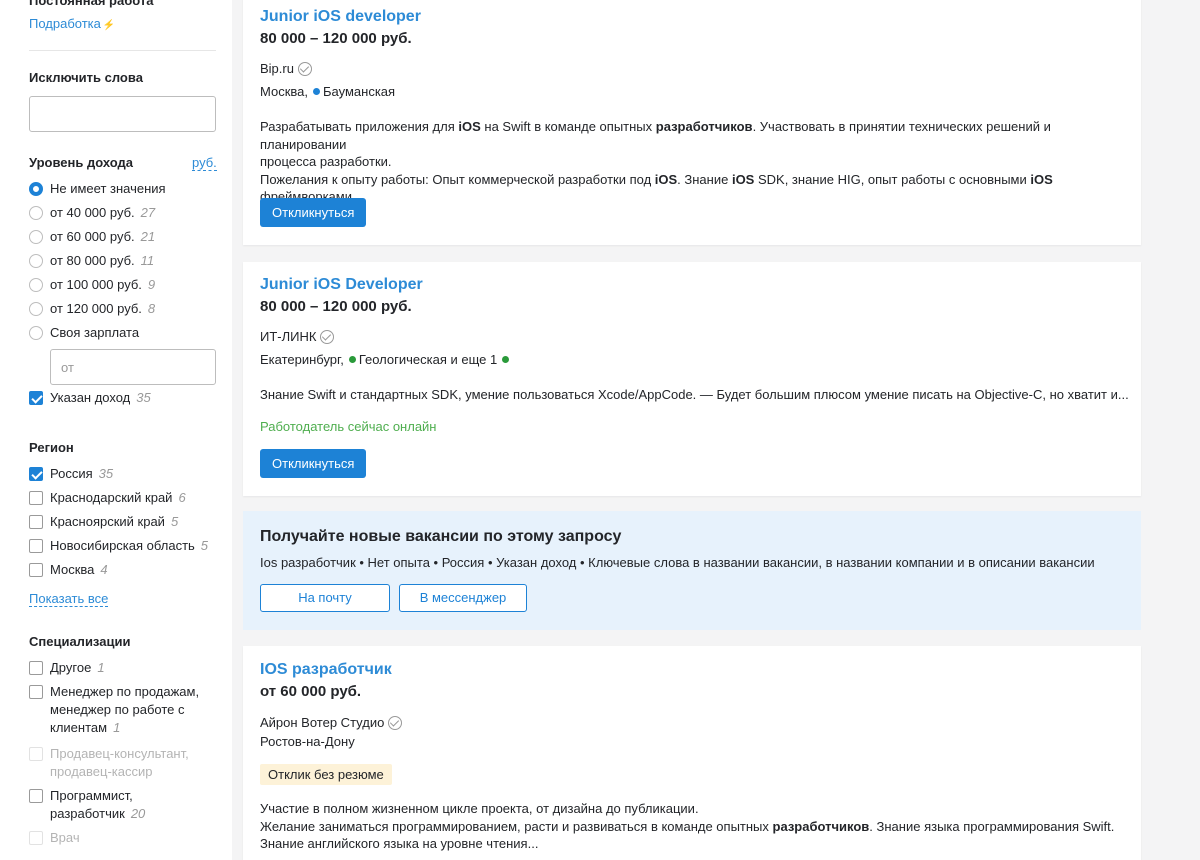 The image size is (1200, 860). I want to click on income-option: Своя зарплата, so click(84, 333).